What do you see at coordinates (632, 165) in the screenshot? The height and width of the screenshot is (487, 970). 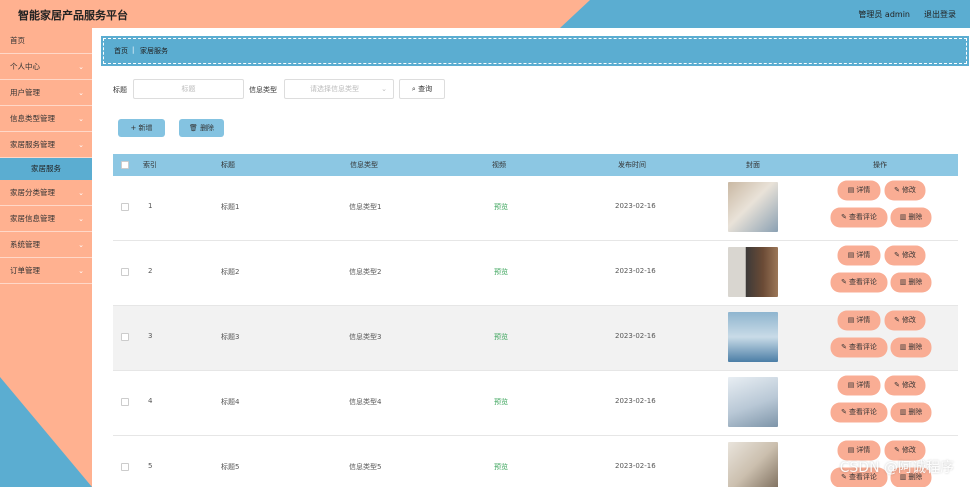 I see `header-date: 发布时间` at bounding box center [632, 165].